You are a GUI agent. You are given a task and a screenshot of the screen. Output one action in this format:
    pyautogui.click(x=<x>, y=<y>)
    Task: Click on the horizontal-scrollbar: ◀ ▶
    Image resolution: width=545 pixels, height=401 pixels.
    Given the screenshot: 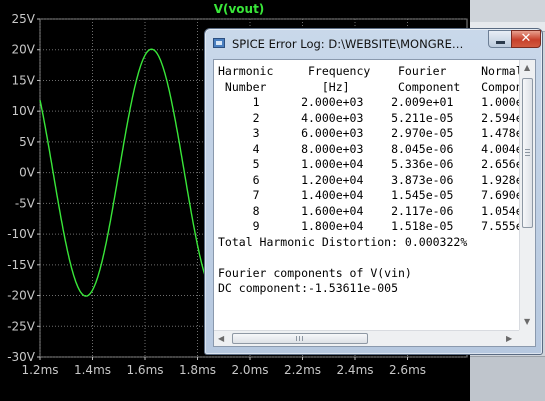 What is the action you would take?
    pyautogui.click(x=366, y=338)
    